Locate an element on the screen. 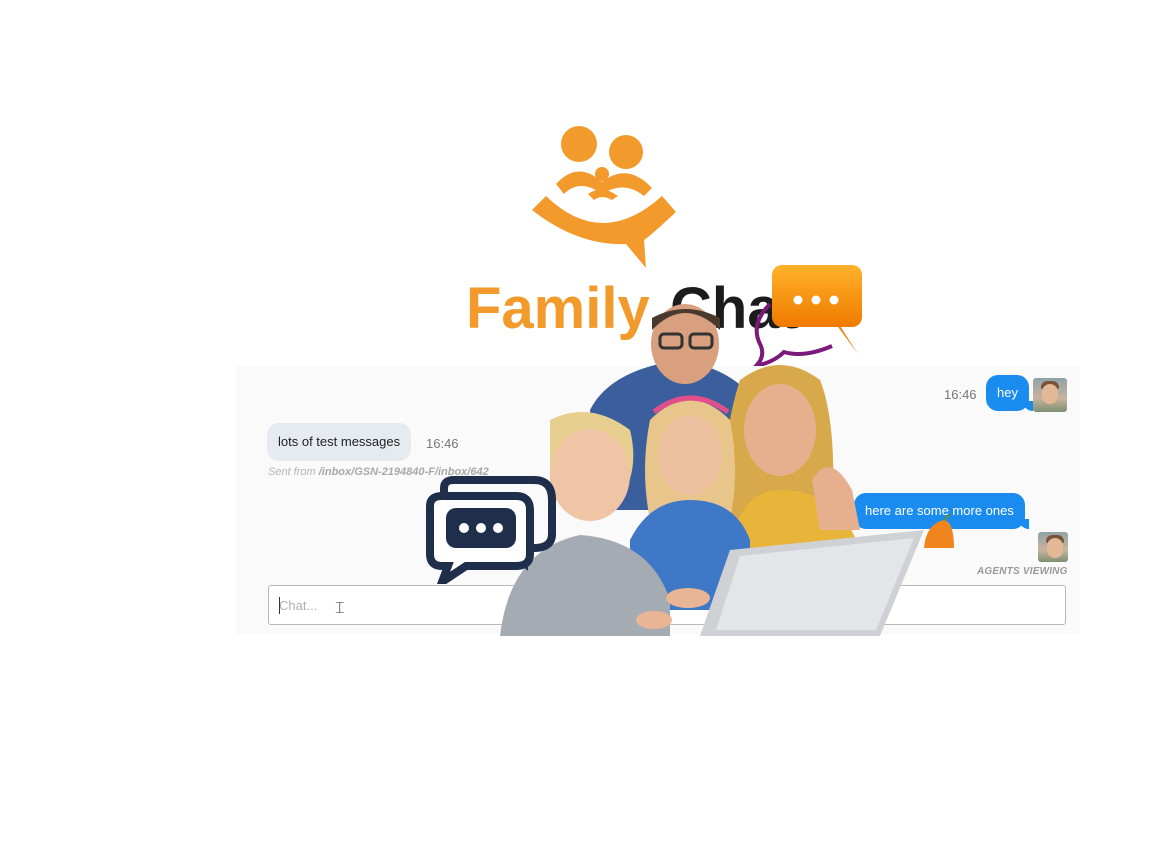 This screenshot has width=1152, height=864. sent-from-label: Sent from is located at coordinates (292, 472).